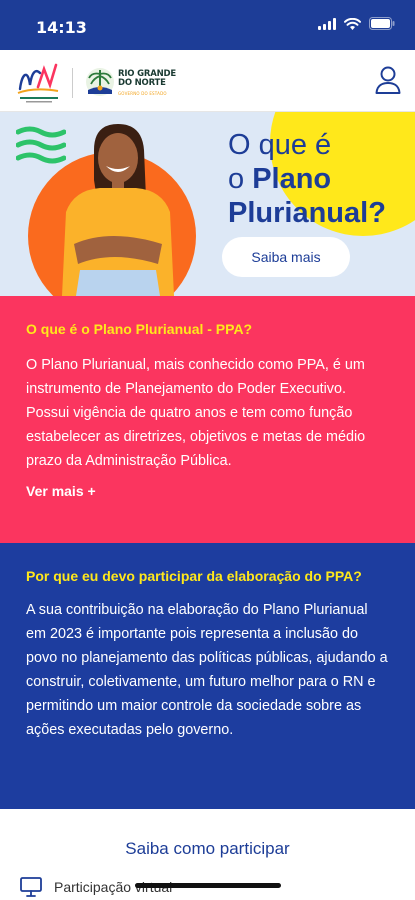 The image size is (415, 900). I want to click on hero-title-line2: o Plano, so click(318, 179).